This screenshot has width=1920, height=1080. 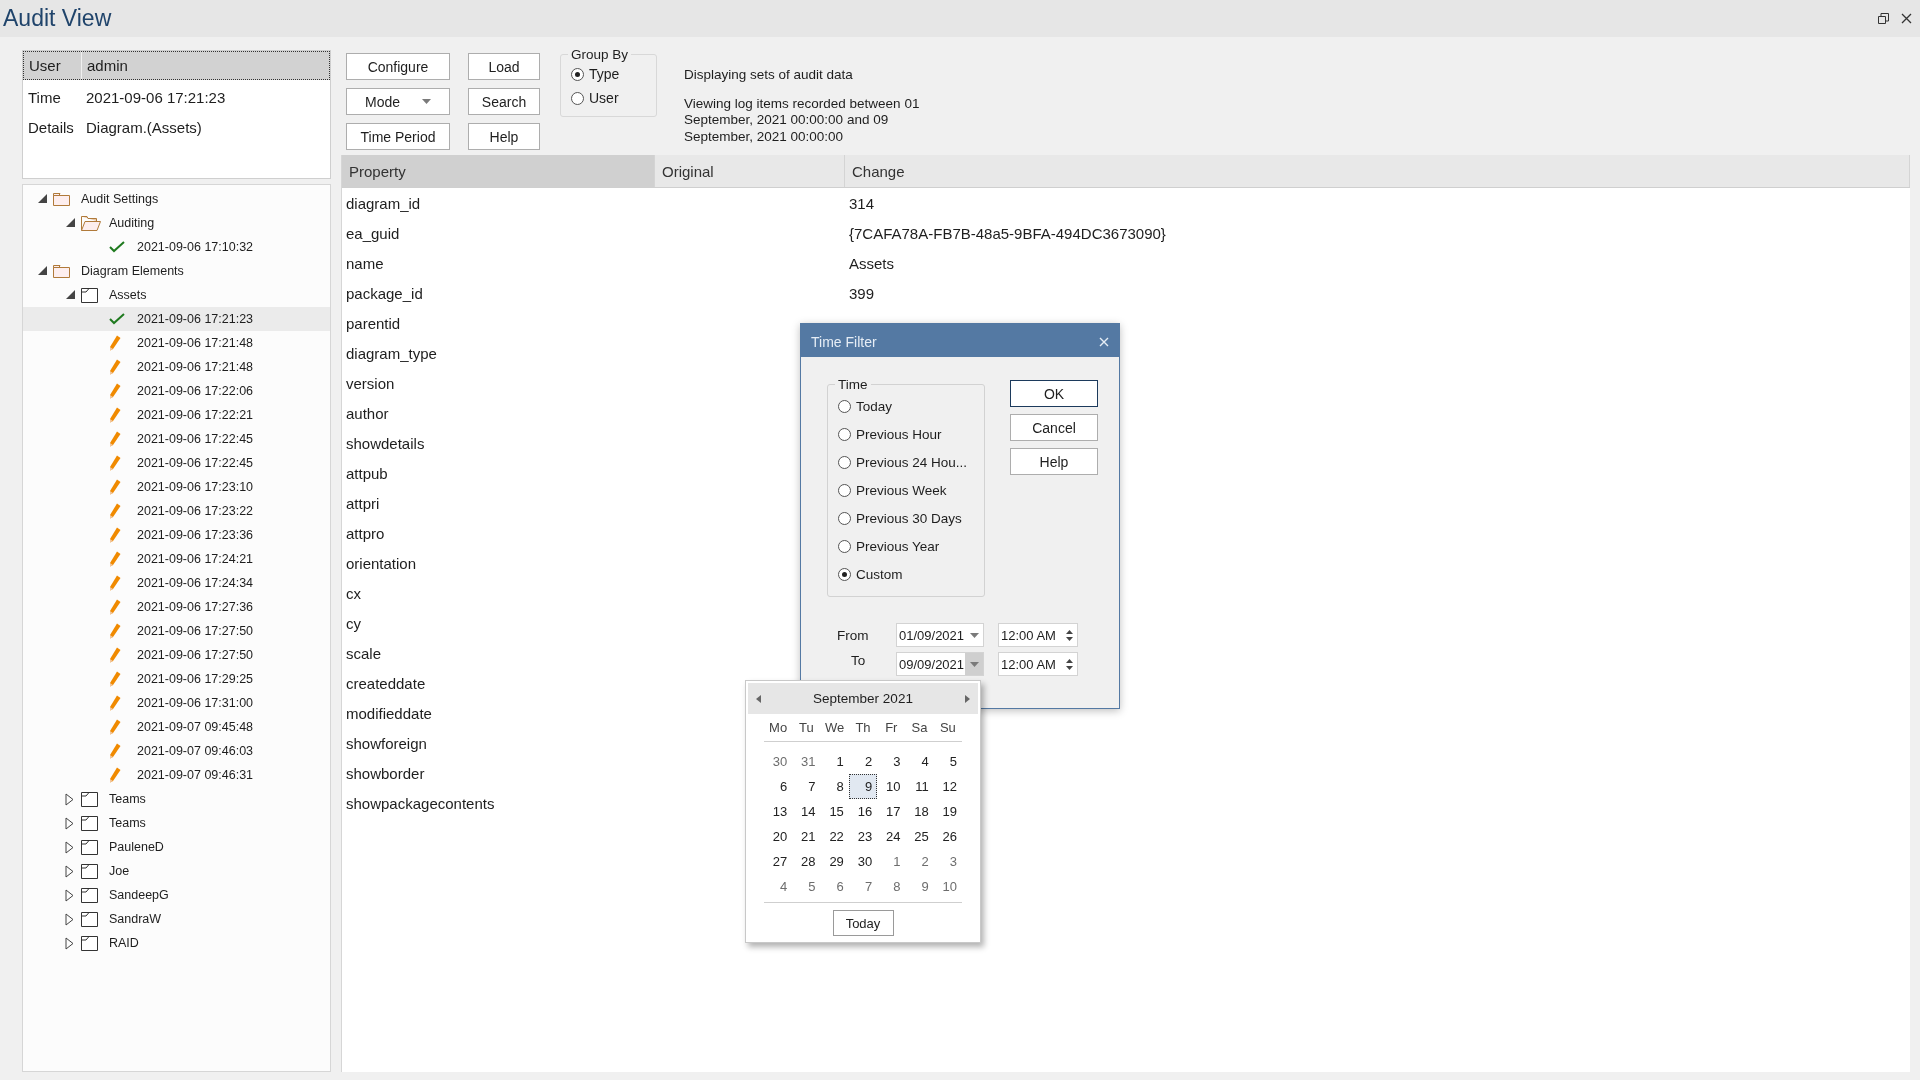 What do you see at coordinates (176, 943) in the screenshot?
I see `tree-item: RAID` at bounding box center [176, 943].